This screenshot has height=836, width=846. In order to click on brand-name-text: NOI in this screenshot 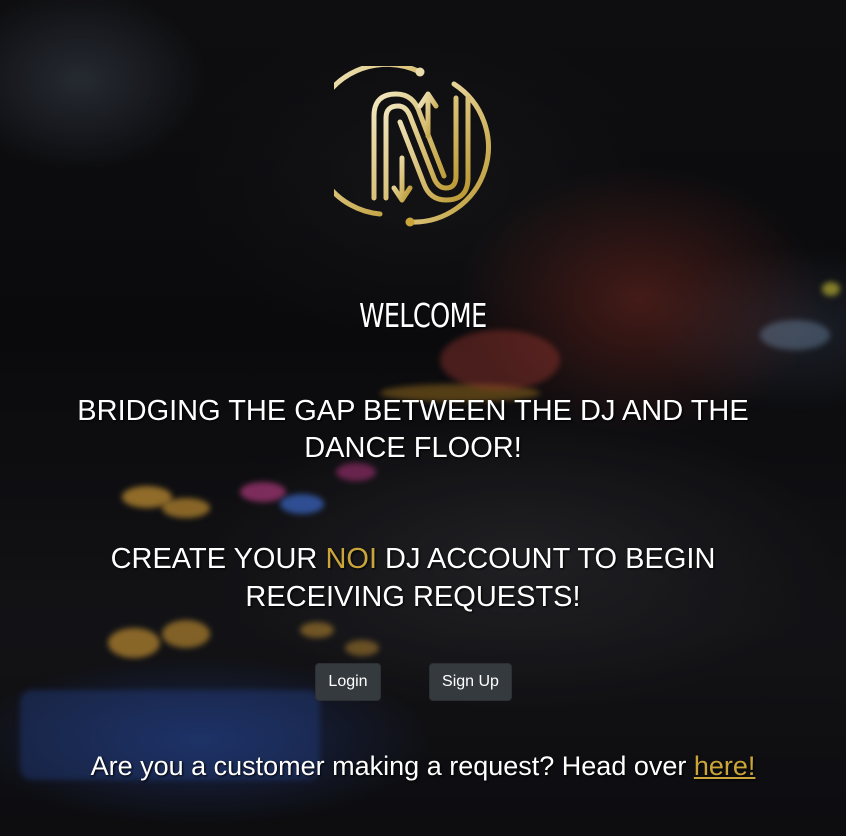, I will do `click(351, 559)`.